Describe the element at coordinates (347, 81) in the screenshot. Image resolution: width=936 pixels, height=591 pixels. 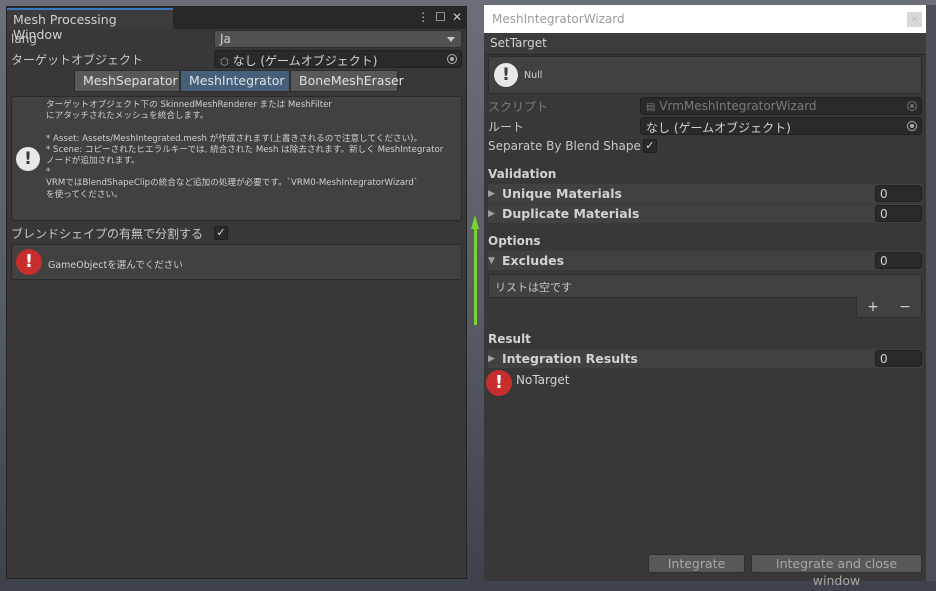
I see `tab-bone-mesh-eraser: BoneMeshEraser` at that location.